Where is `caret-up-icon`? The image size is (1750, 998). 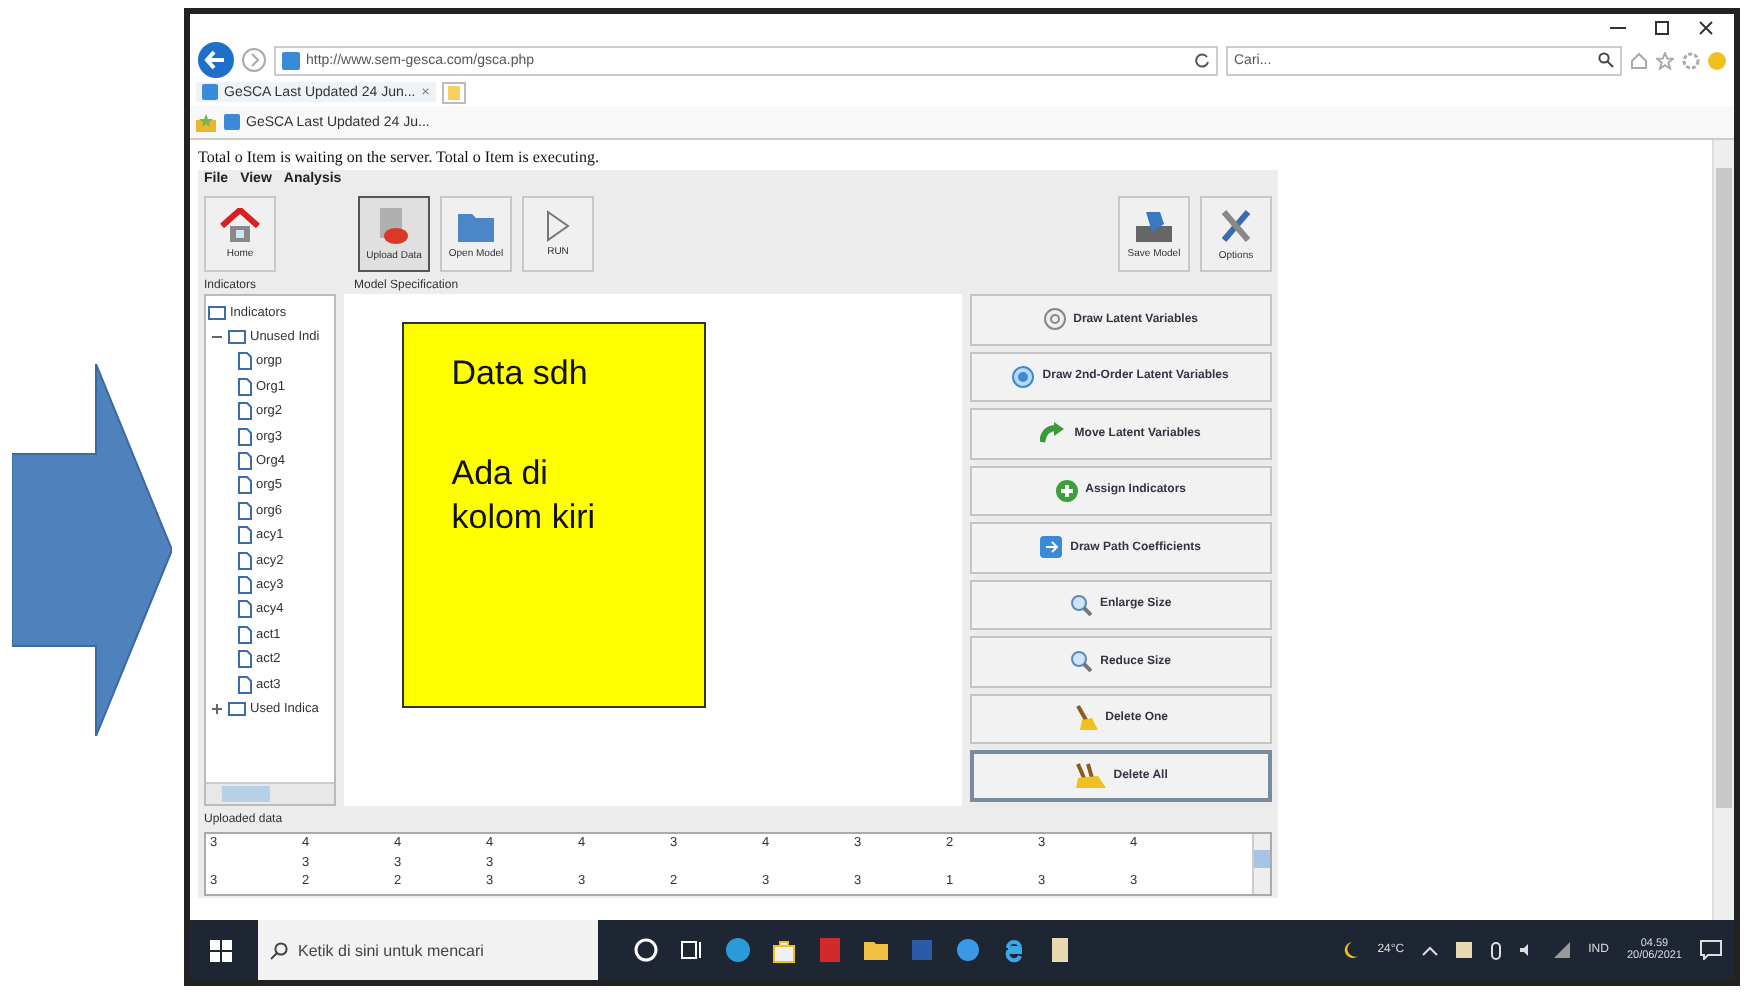
caret-up-icon is located at coordinates (1430, 950).